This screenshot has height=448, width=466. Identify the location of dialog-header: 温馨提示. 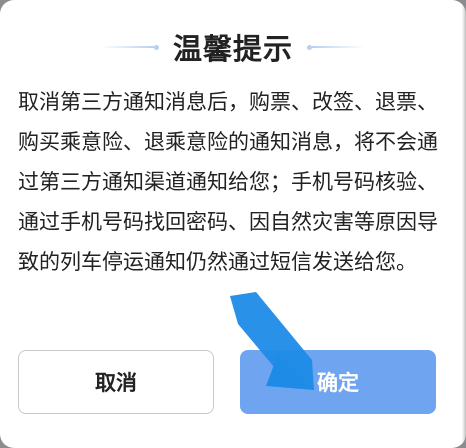
(233, 47).